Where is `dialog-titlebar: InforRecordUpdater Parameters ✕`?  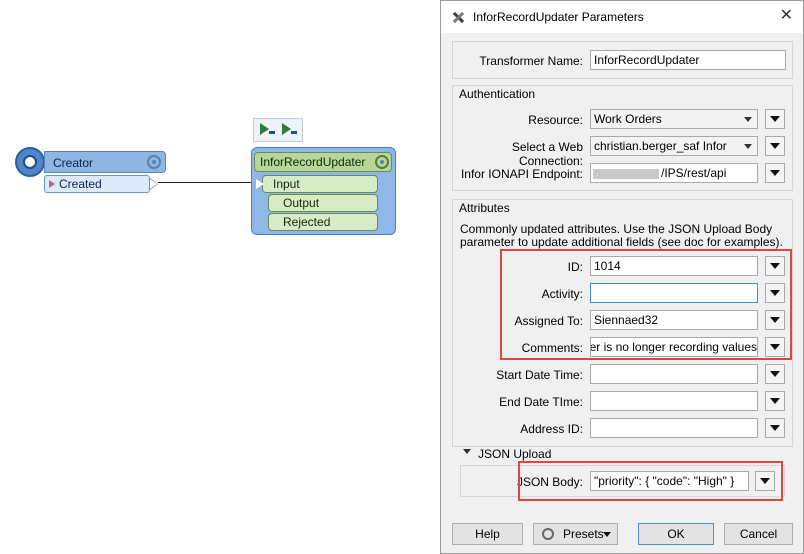
dialog-titlebar: InforRecordUpdater Parameters ✕ is located at coordinates (622, 17).